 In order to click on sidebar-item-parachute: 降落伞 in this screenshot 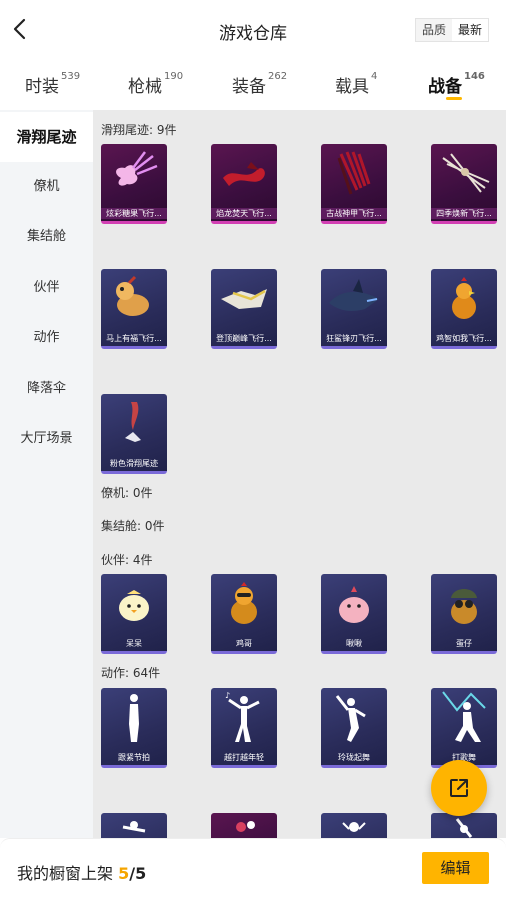, I will do `click(46, 389)`.